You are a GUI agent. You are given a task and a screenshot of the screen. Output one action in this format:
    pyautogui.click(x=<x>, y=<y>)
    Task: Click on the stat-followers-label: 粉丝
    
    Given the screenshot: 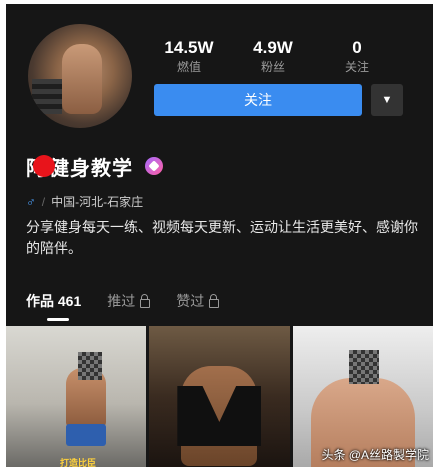 What is the action you would take?
    pyautogui.click(x=272, y=67)
    